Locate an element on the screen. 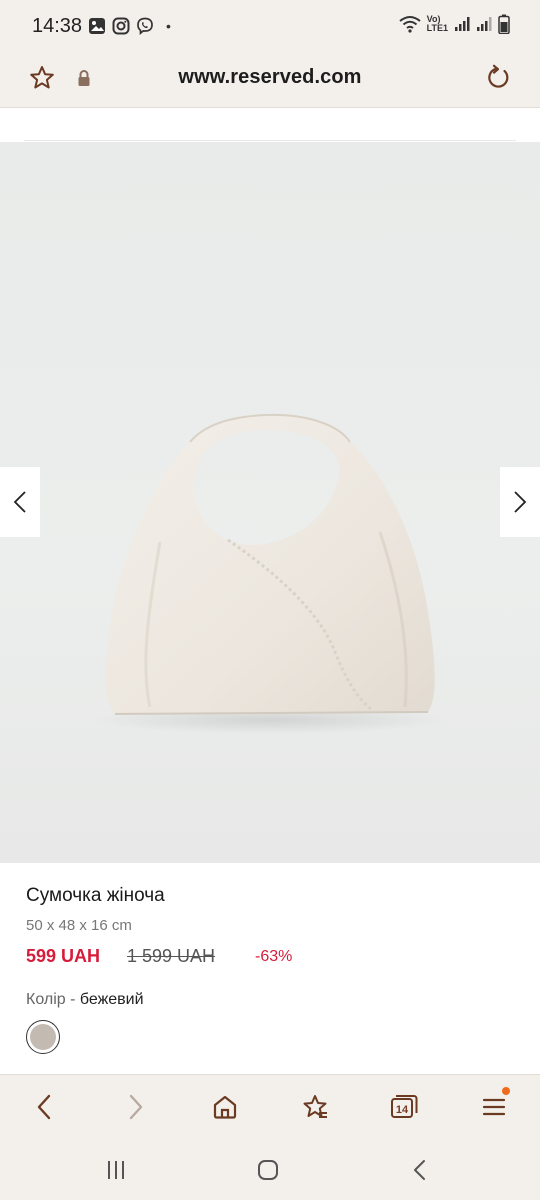 The width and height of the screenshot is (540, 1200). signal-1-icon is located at coordinates (462, 24).